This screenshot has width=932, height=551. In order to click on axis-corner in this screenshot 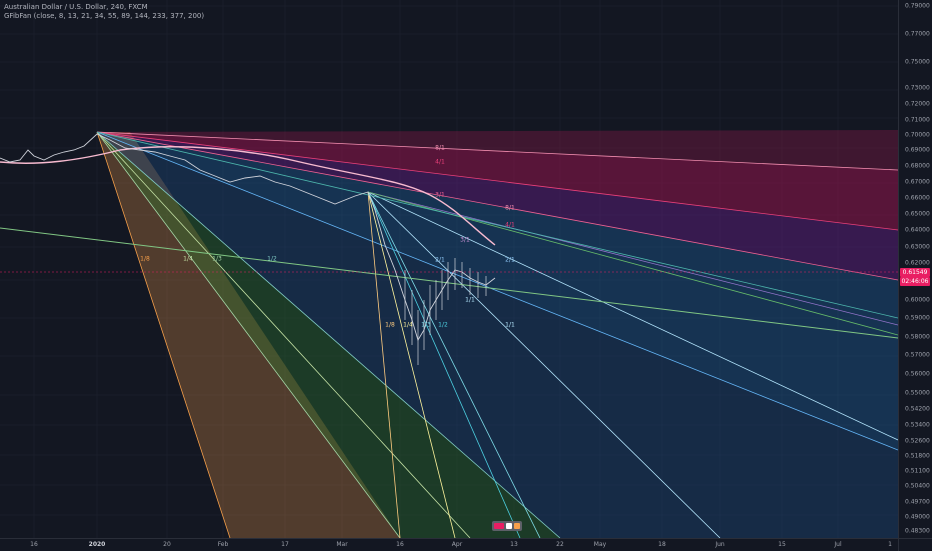, I will do `click(915, 544)`.